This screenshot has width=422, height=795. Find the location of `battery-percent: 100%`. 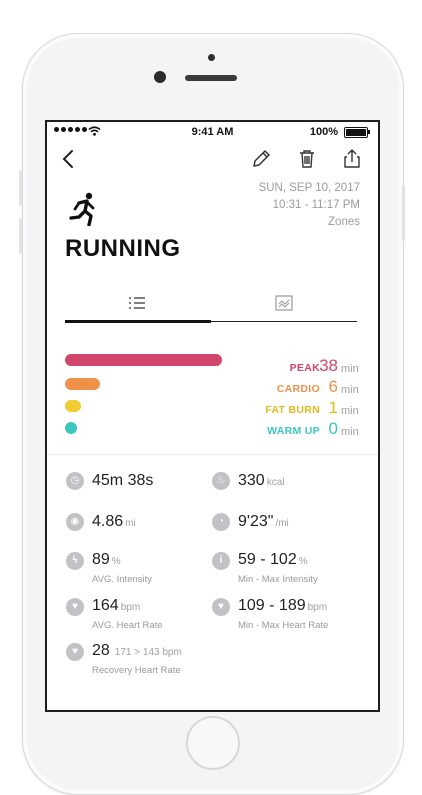

battery-percent: 100% is located at coordinates (323, 132).